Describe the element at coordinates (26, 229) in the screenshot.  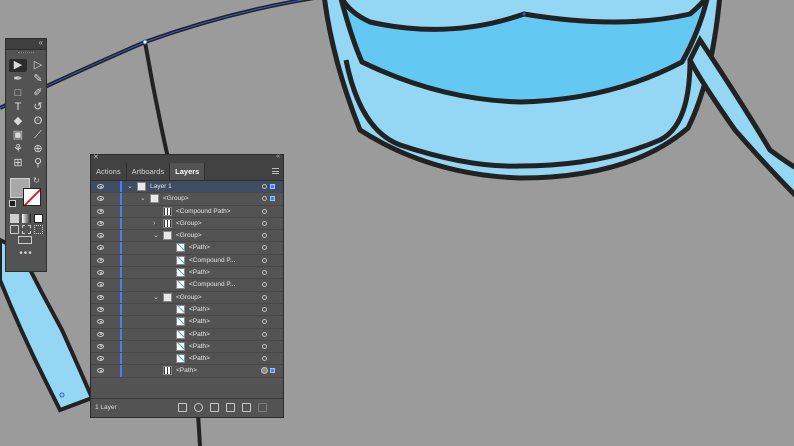
I see `draw-behind-icon` at that location.